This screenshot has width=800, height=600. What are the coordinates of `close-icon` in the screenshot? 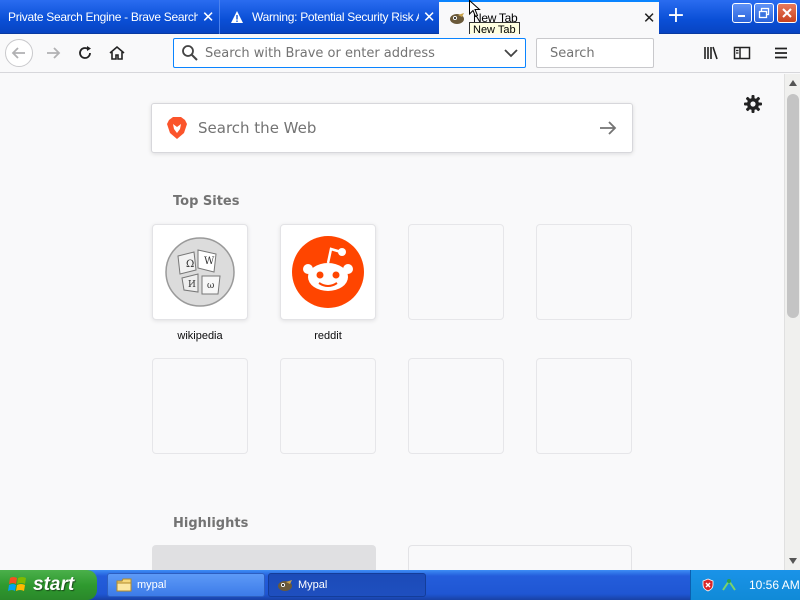 It's located at (787, 13).